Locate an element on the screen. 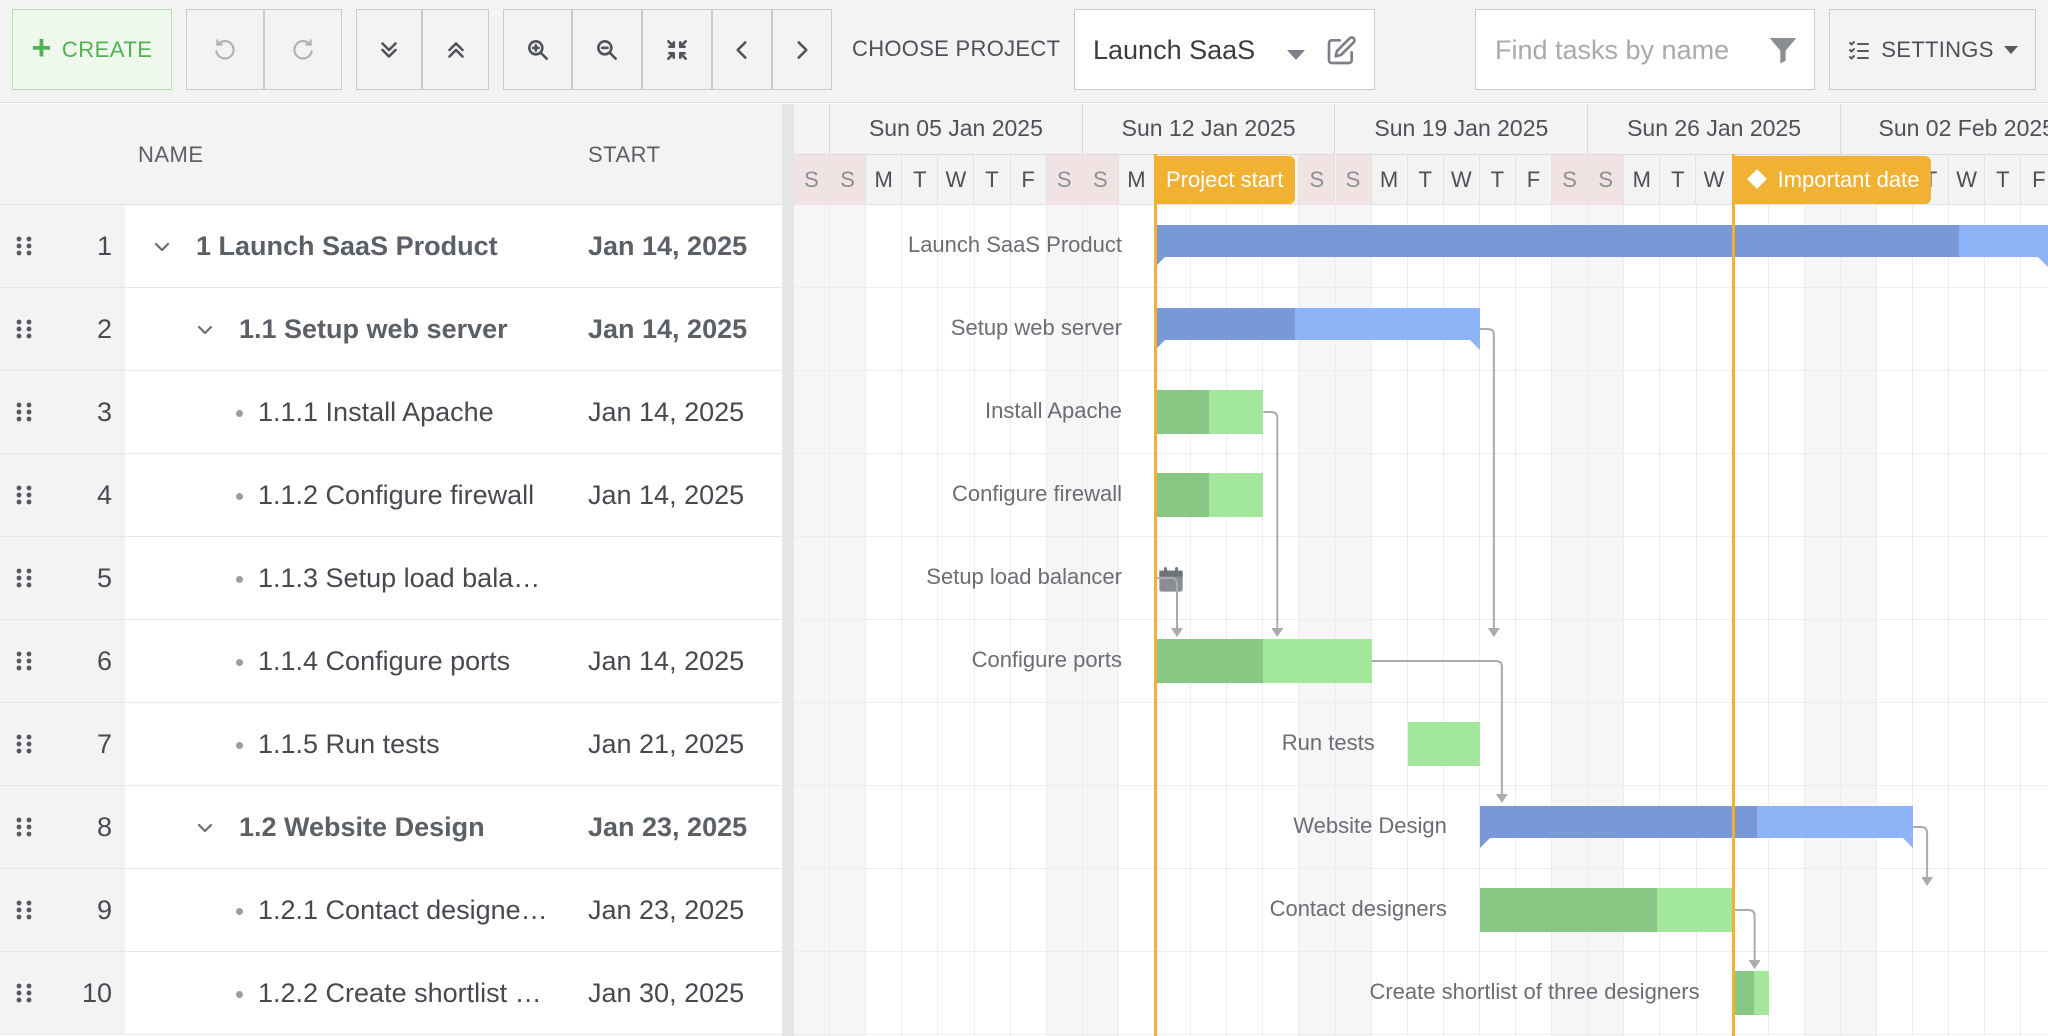  next-button is located at coordinates (802, 49).